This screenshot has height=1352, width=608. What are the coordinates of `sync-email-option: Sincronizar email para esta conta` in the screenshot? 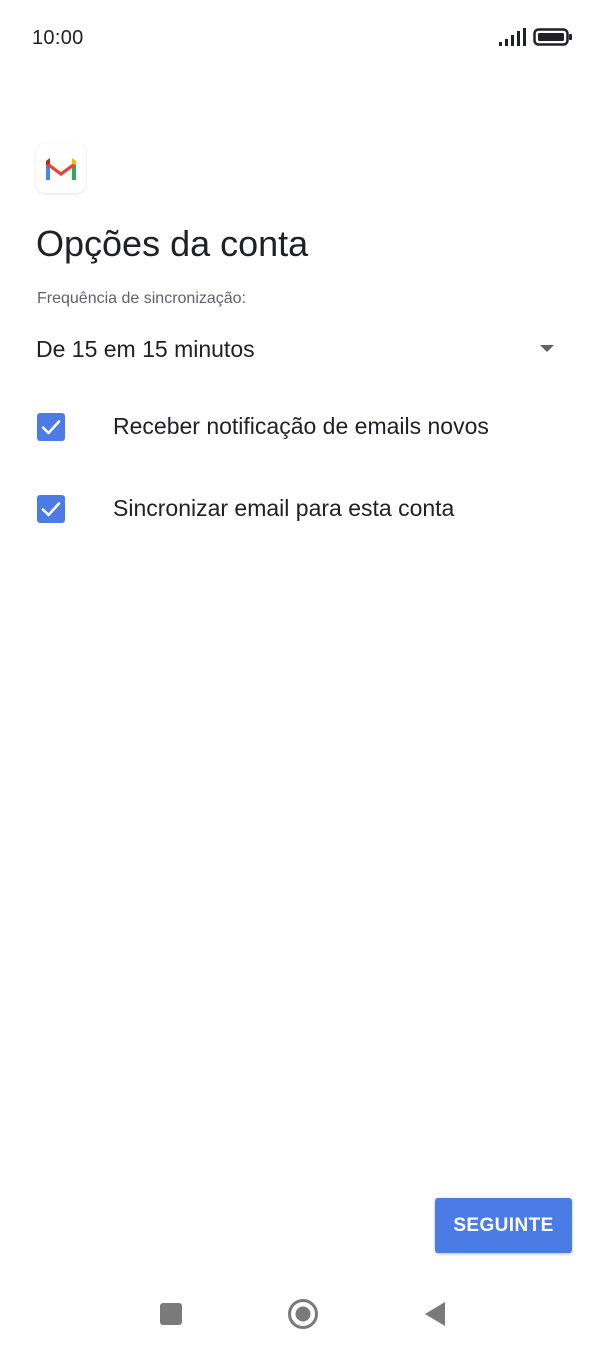 It's located at (304, 509).